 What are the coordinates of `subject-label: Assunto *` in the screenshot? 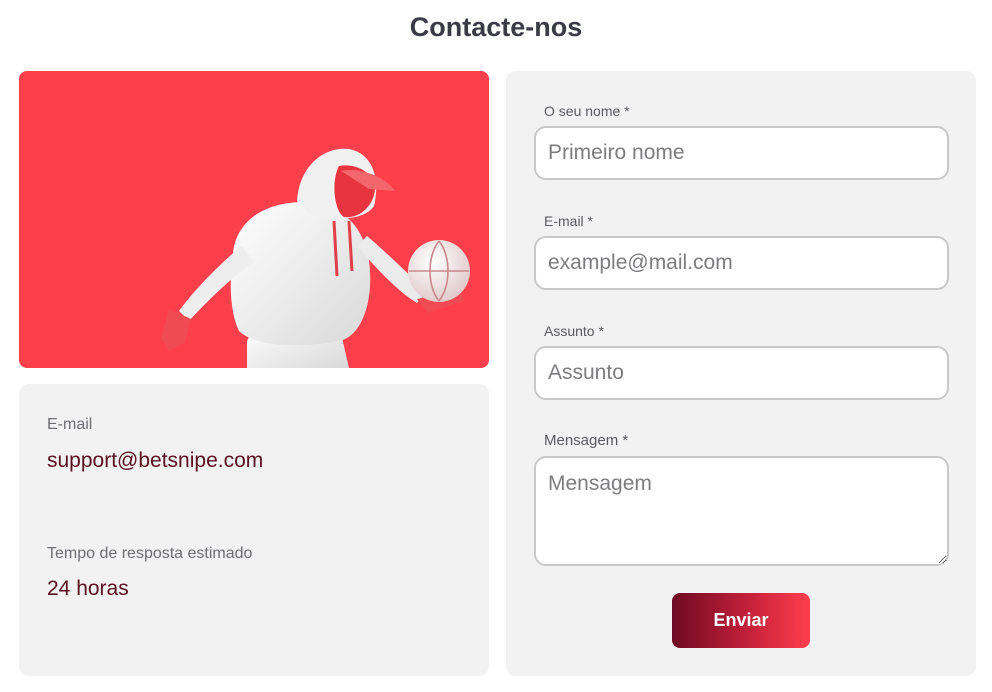 It's located at (574, 331).